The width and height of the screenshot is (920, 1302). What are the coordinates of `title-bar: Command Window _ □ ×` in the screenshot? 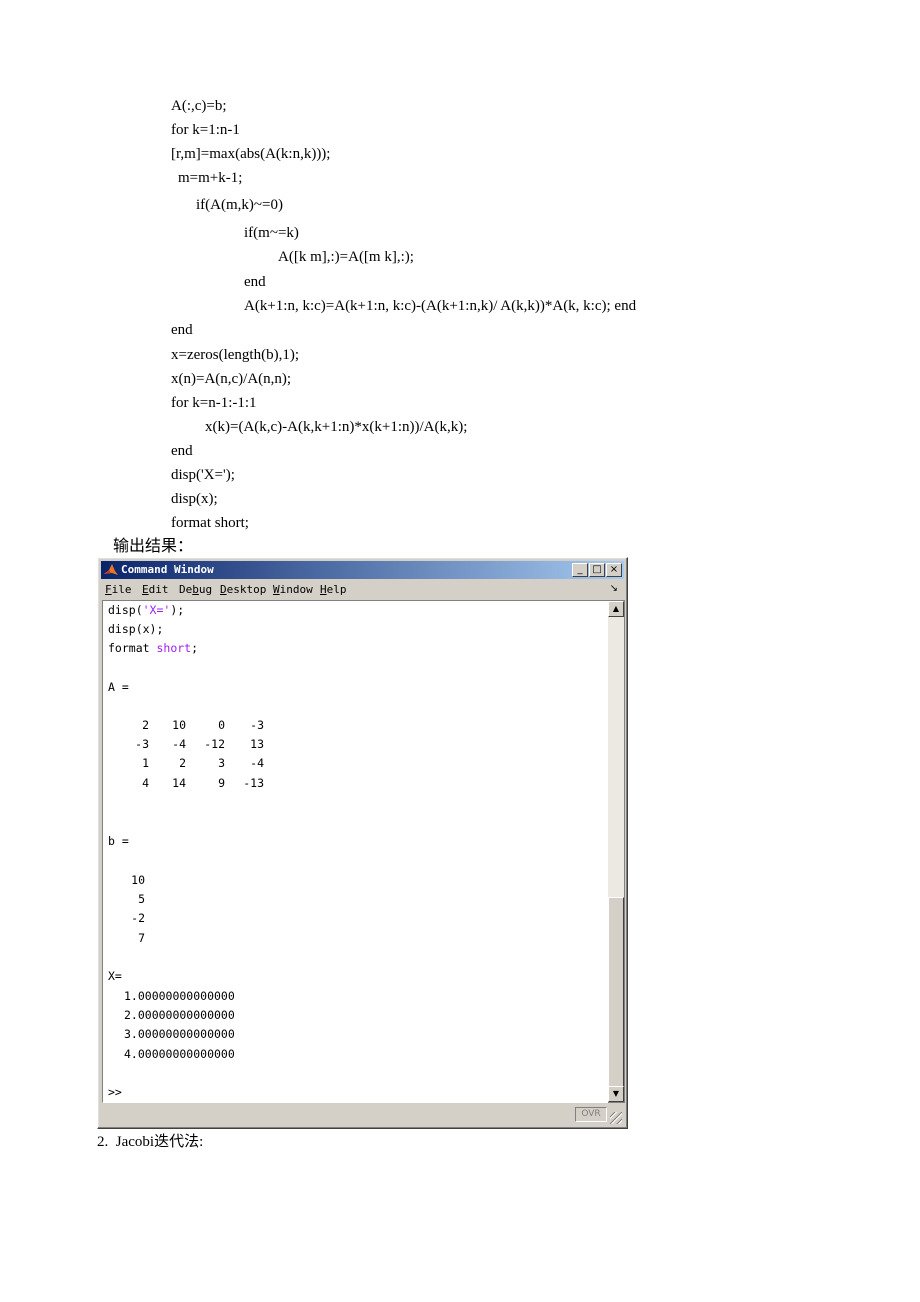 It's located at (362, 570).